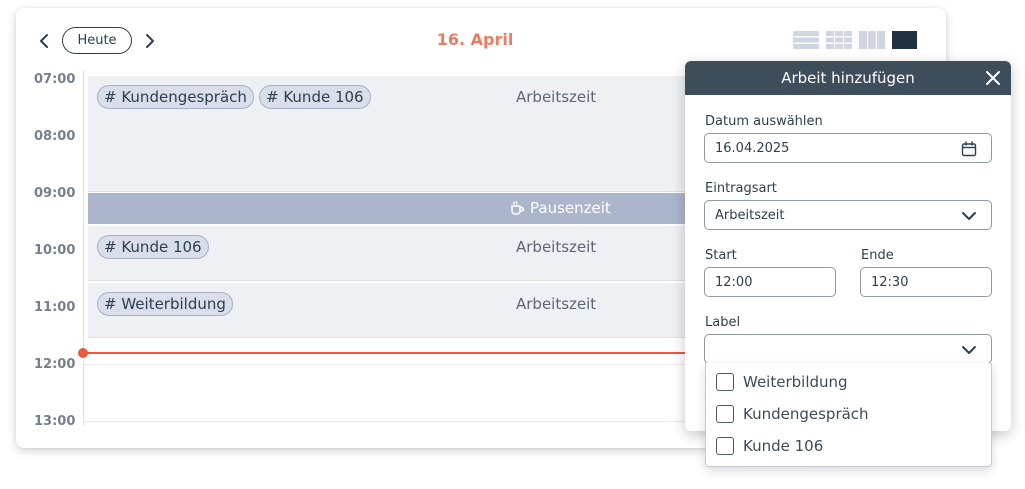 This screenshot has height=489, width=1025. Describe the element at coordinates (570, 208) in the screenshot. I see `entry-type-label: Pausenzeit` at that location.